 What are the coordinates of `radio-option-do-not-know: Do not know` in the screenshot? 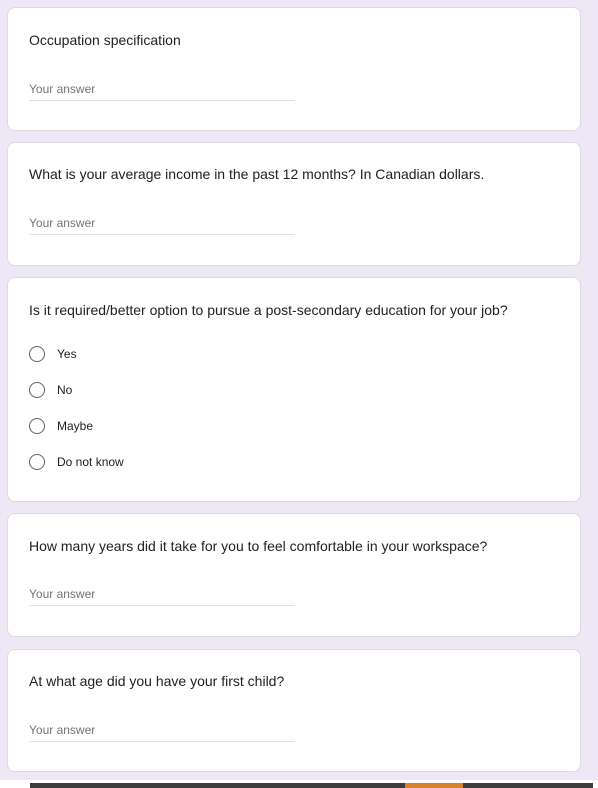 It's located at (76, 462).